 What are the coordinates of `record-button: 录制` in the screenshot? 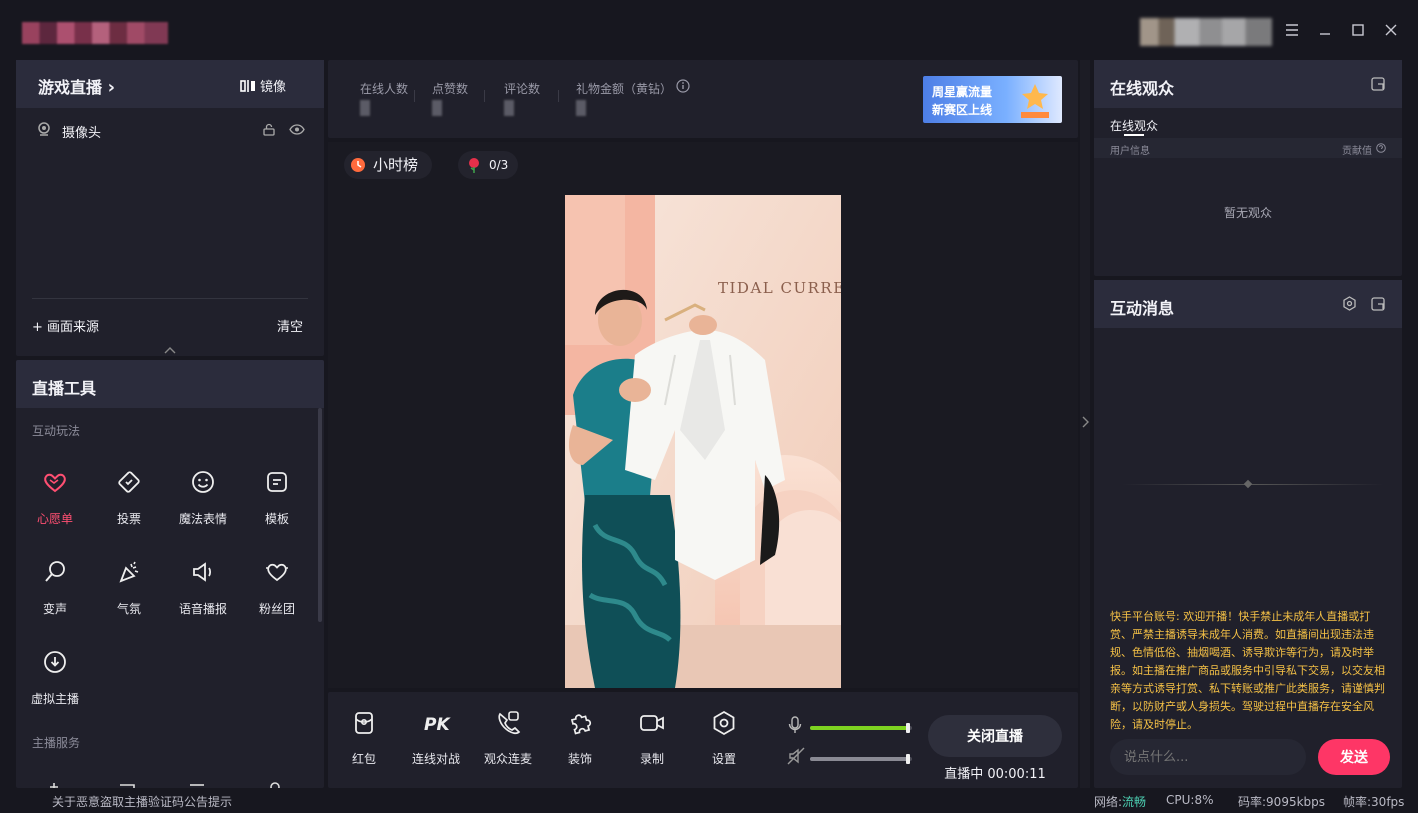 It's located at (652, 738).